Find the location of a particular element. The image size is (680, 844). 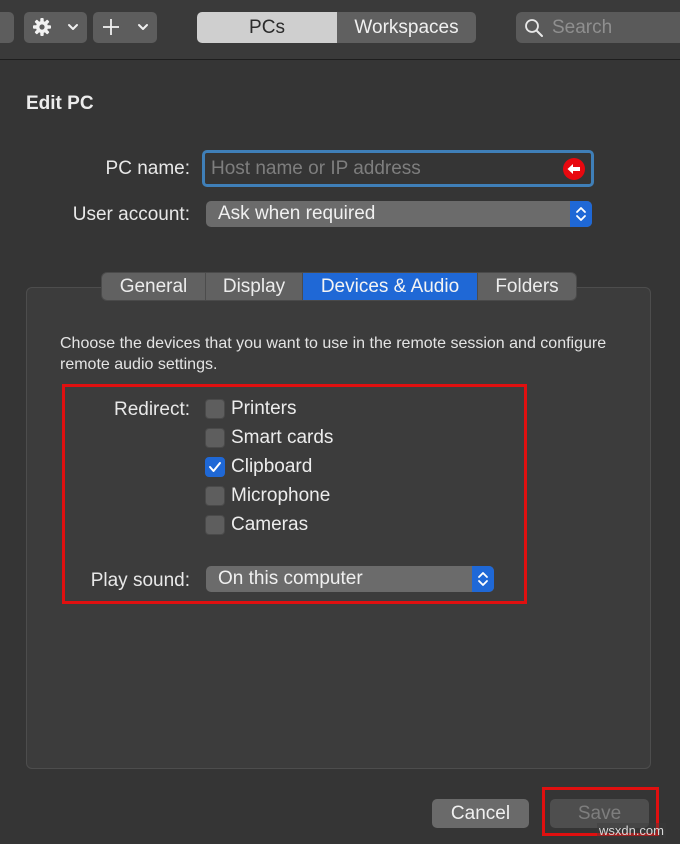

search-input is located at coordinates (616, 27).